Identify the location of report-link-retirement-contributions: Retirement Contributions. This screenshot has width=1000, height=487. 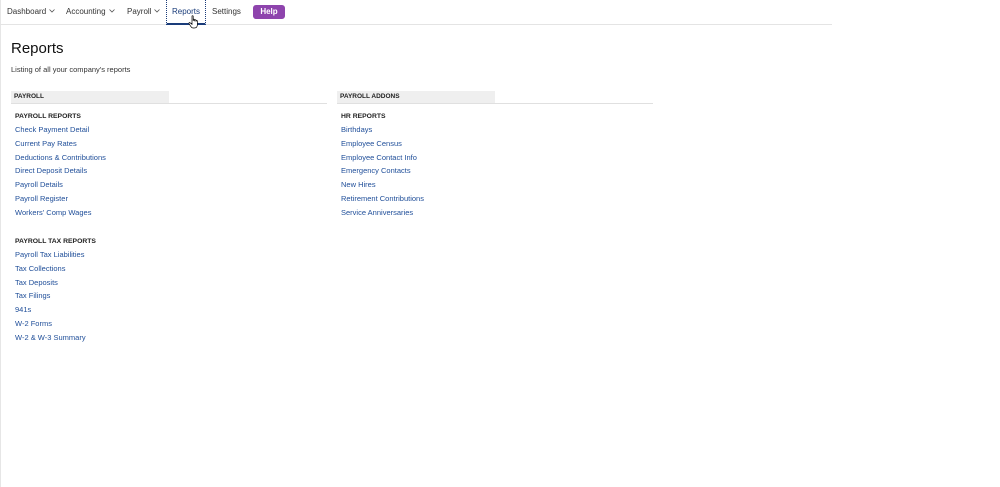
(382, 199).